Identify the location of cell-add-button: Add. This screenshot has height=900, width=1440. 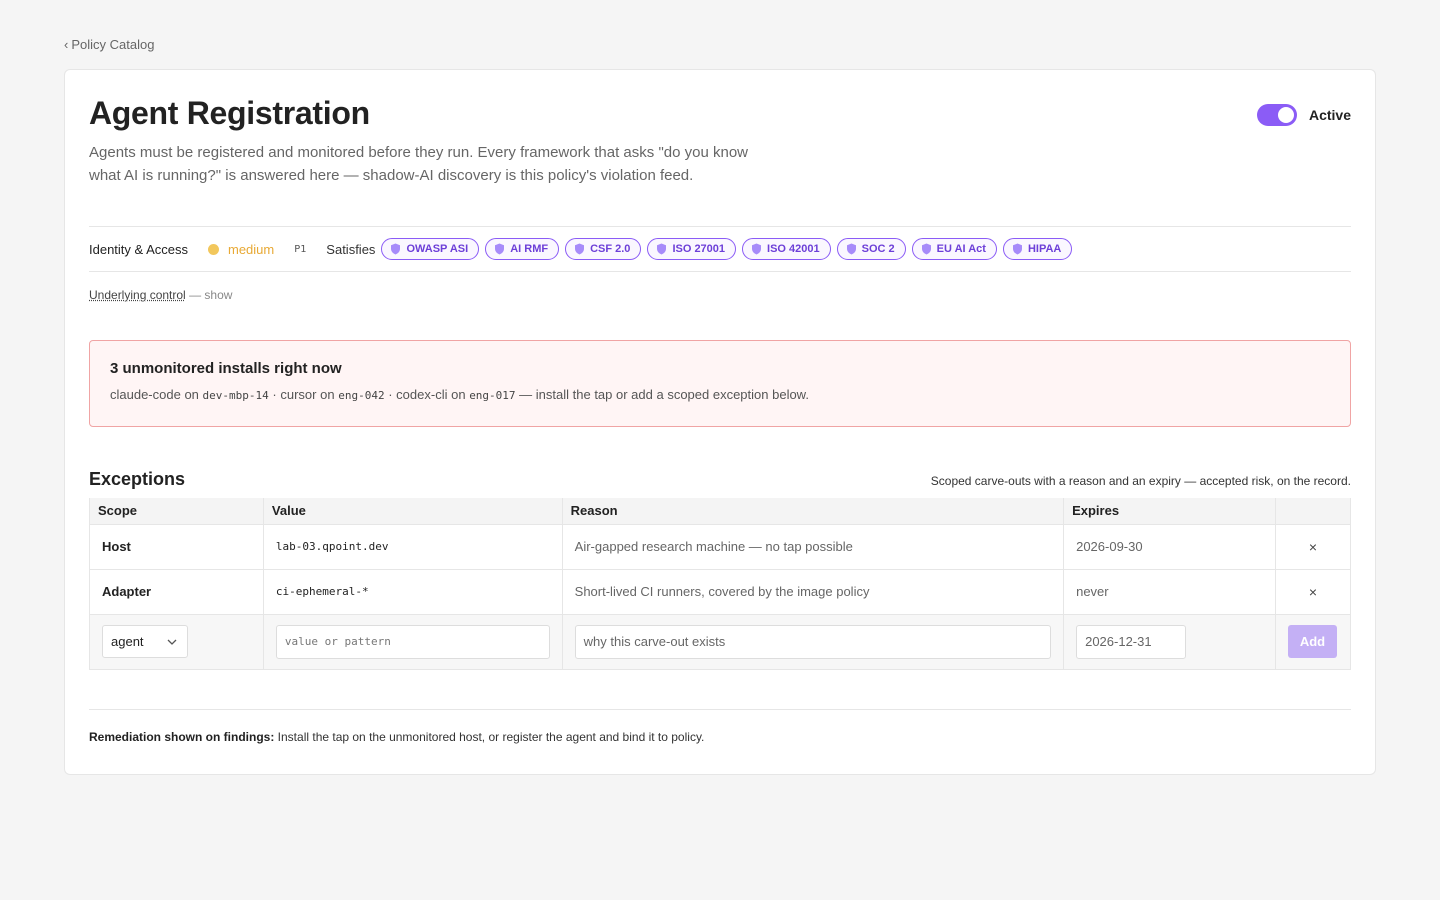
(1313, 641).